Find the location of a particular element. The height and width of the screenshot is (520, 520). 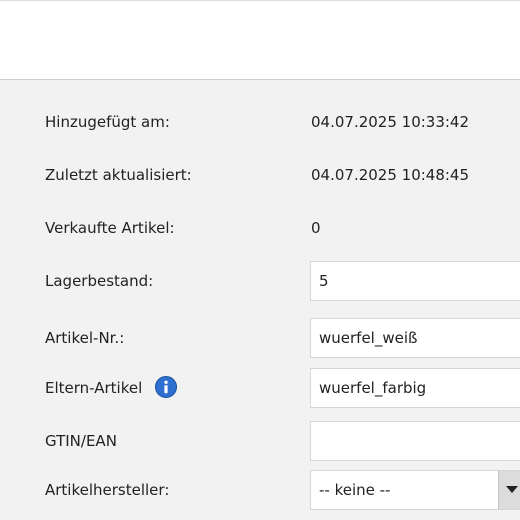

row-manufacturer: Artikelhersteller: -- keine -- is located at coordinates (260, 490).